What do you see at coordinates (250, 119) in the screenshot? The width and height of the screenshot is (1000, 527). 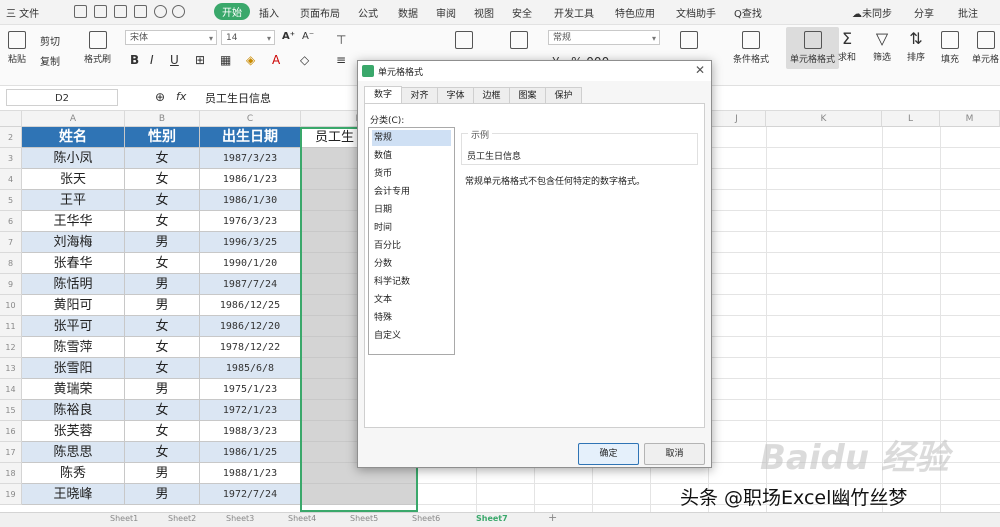 I see `column-header: C` at bounding box center [250, 119].